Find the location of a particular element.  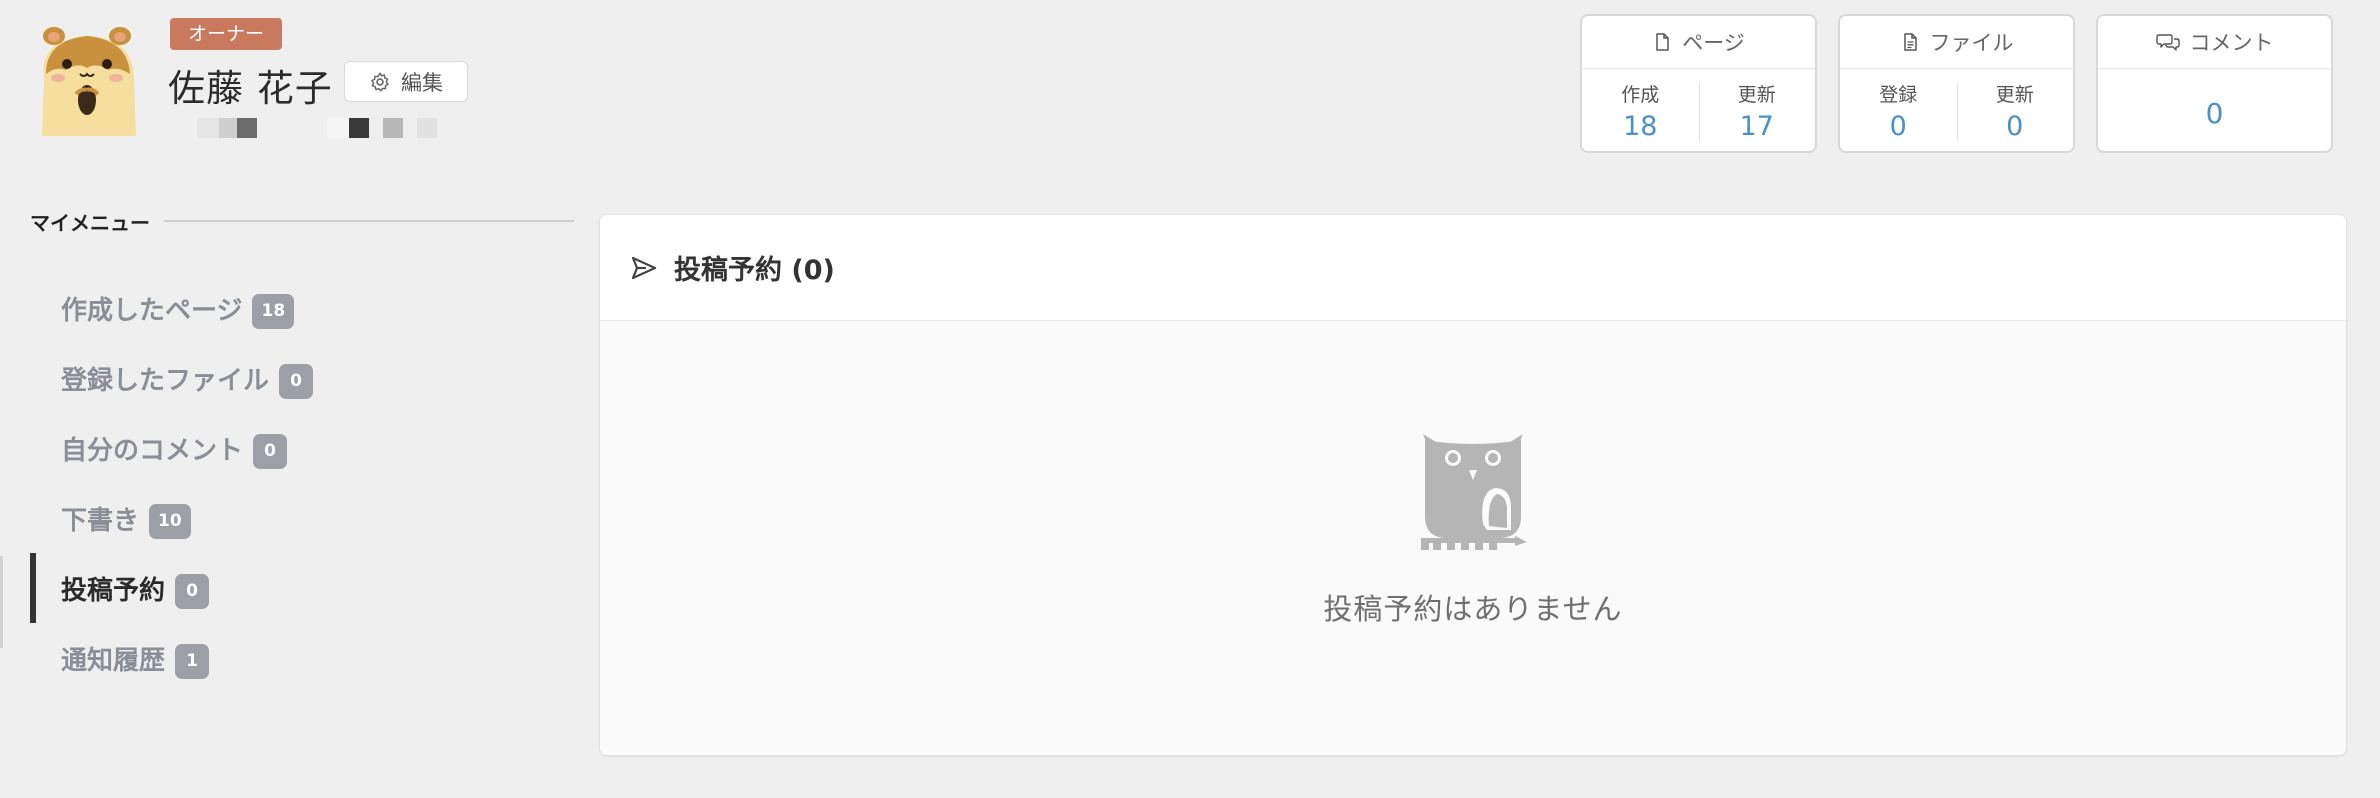

owl-mascot-icon is located at coordinates (1474, 492).